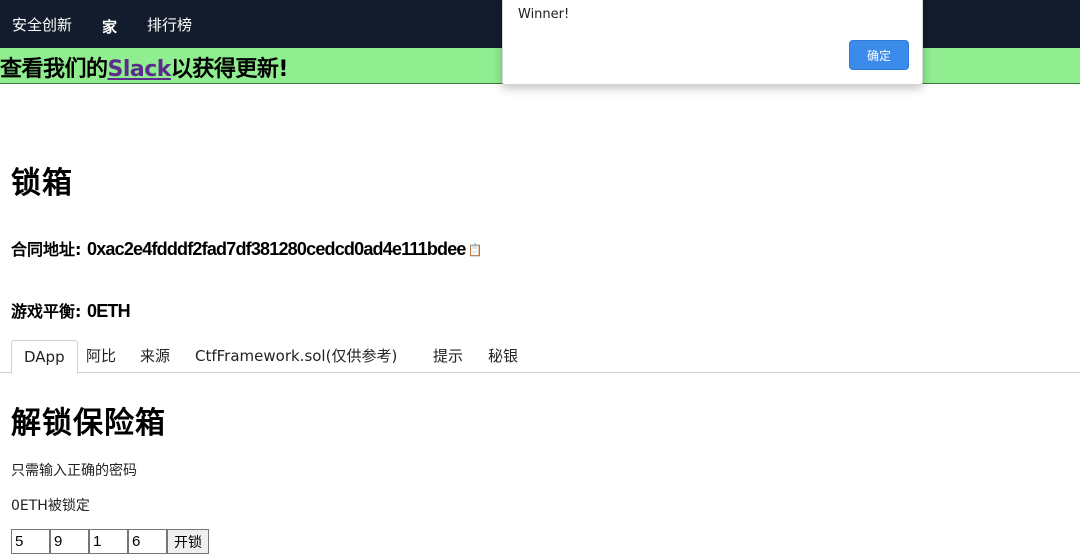  What do you see at coordinates (42, 183) in the screenshot?
I see `page-title: 锁箱` at bounding box center [42, 183].